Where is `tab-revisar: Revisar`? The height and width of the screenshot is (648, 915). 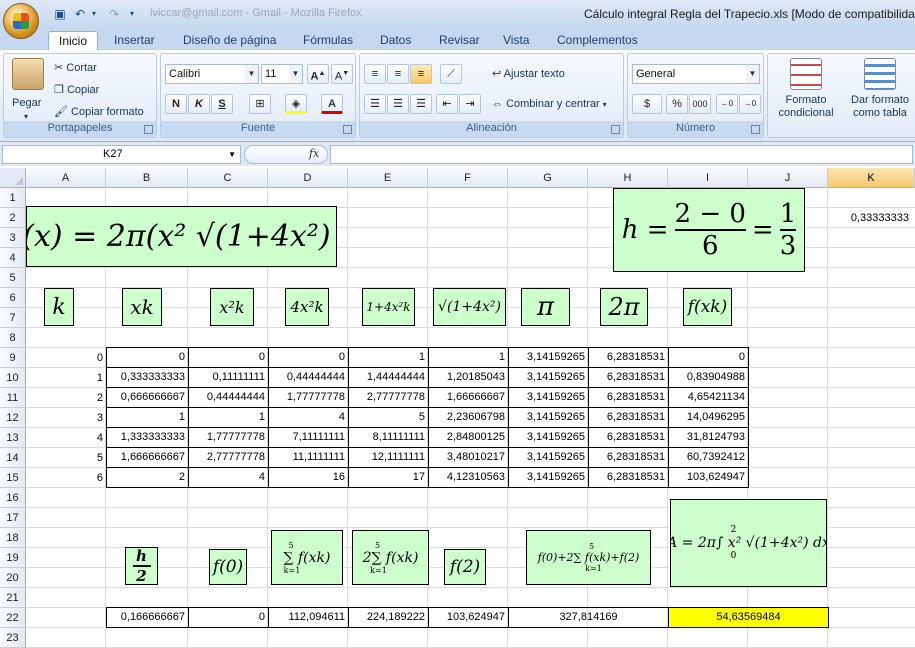
tab-revisar: Revisar is located at coordinates (459, 40).